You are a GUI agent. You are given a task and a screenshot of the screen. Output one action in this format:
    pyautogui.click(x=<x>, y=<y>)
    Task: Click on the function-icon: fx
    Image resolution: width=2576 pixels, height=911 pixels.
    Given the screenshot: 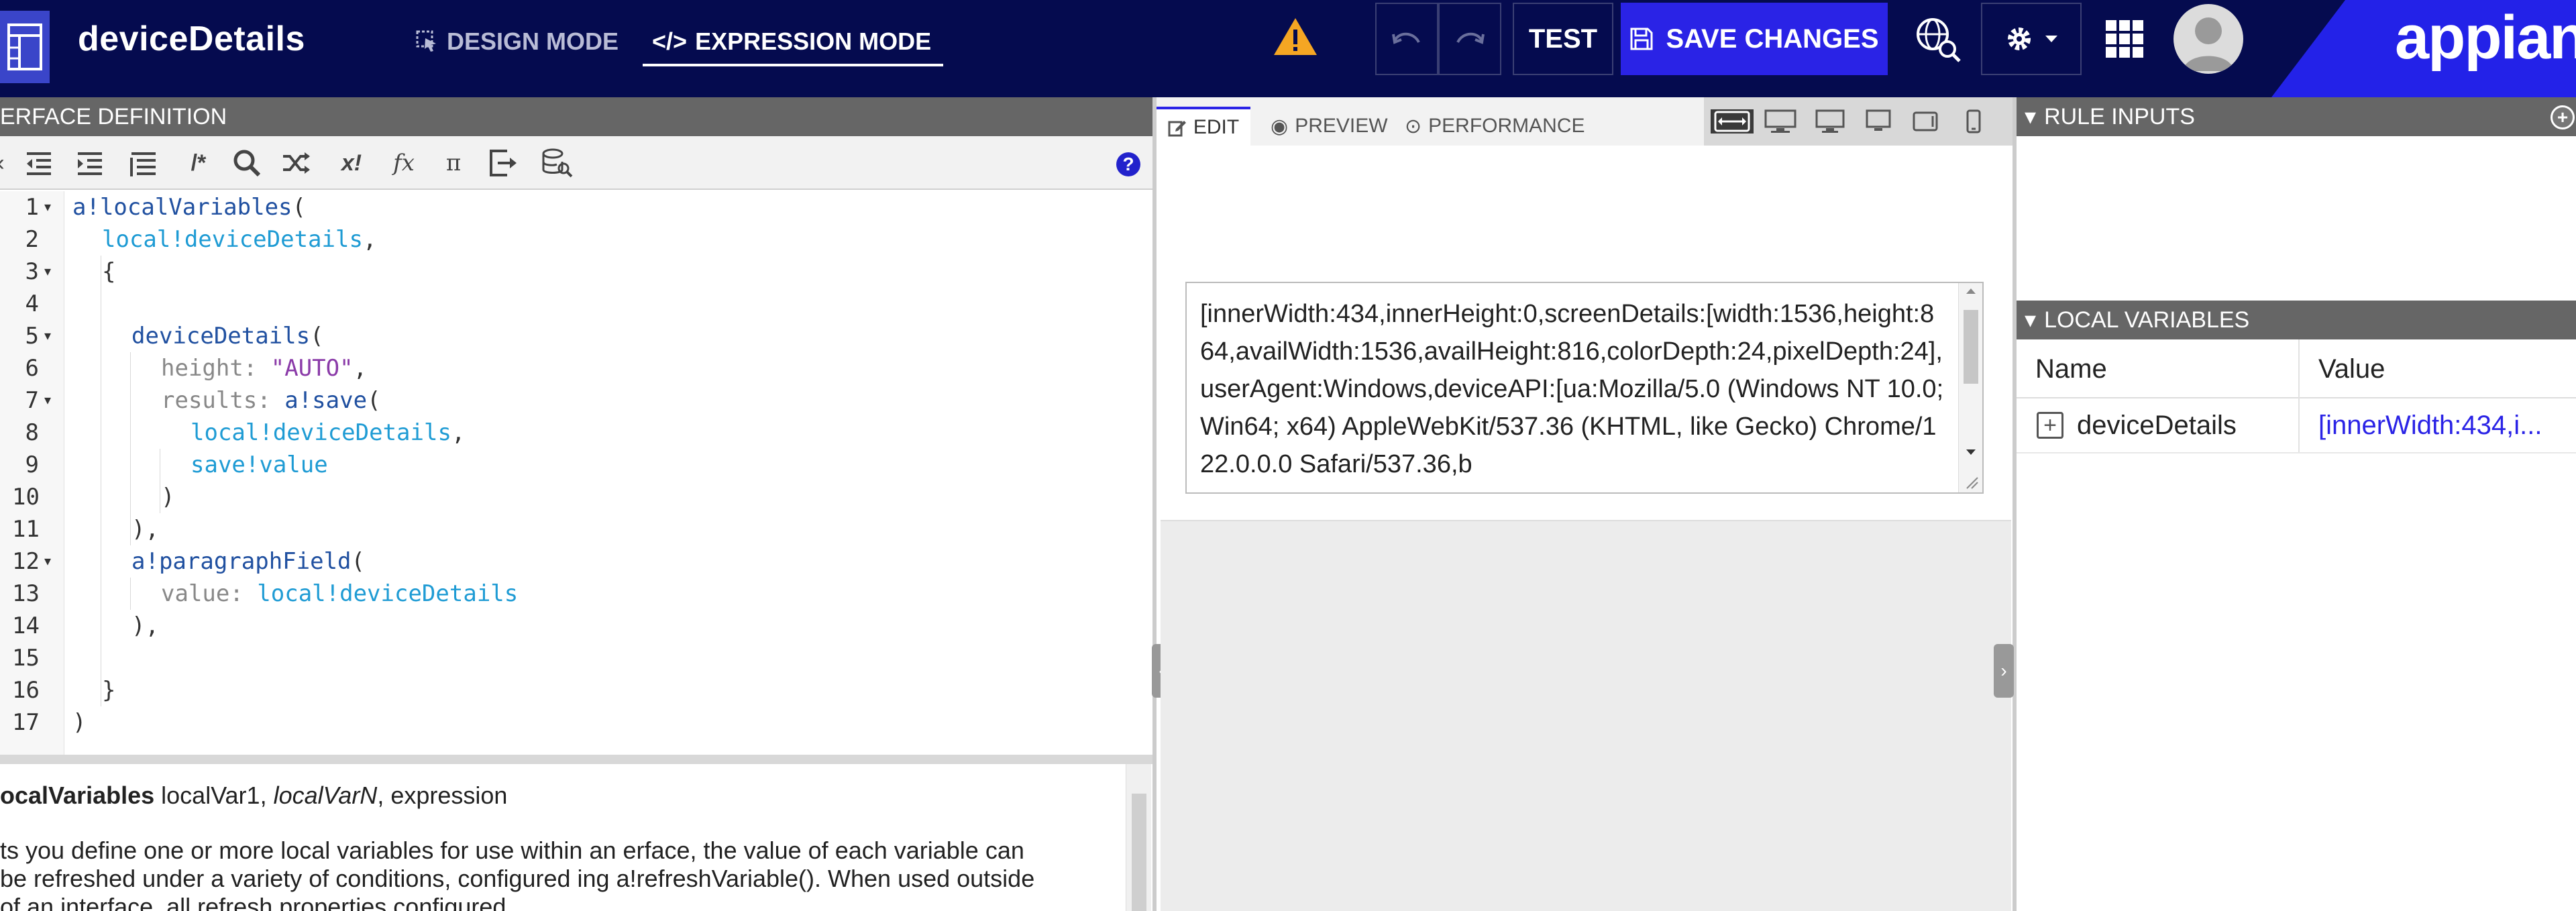 What is the action you would take?
    pyautogui.click(x=404, y=163)
    